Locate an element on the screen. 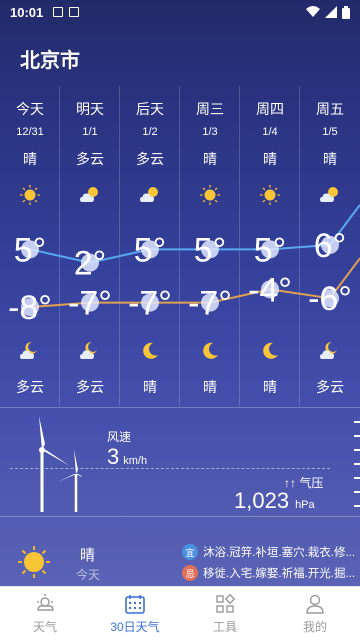 The image size is (360, 640). forecast-day-column: 后天 1/2 多云晴 is located at coordinates (150, 246).